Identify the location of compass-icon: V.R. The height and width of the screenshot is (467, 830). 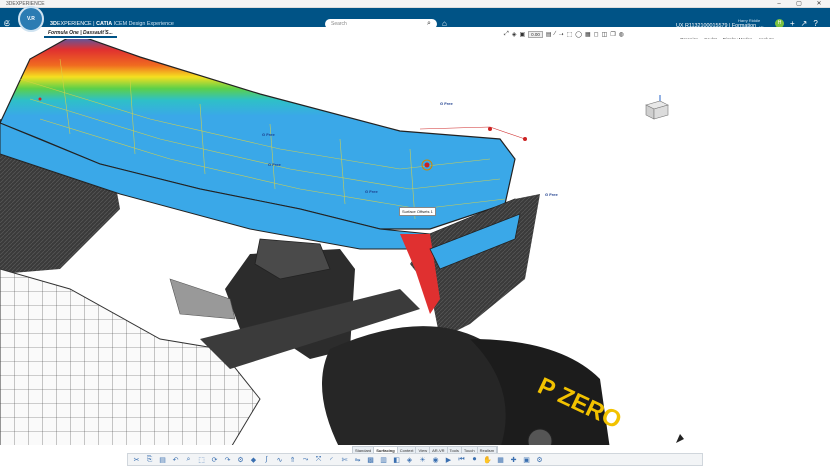
(31, 19).